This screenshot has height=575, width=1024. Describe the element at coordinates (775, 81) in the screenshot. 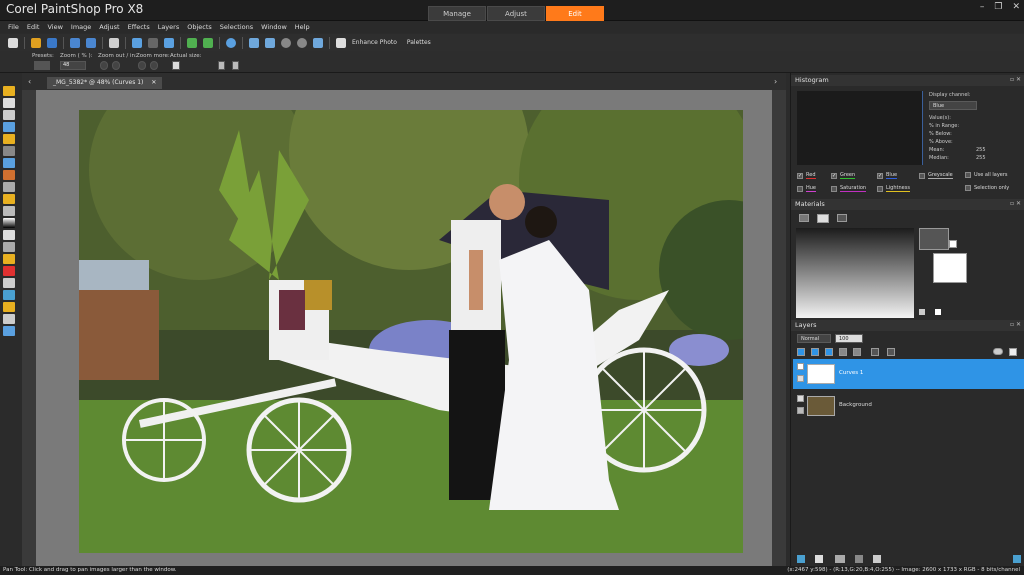

I see `chevron-right-icon: ›` at that location.